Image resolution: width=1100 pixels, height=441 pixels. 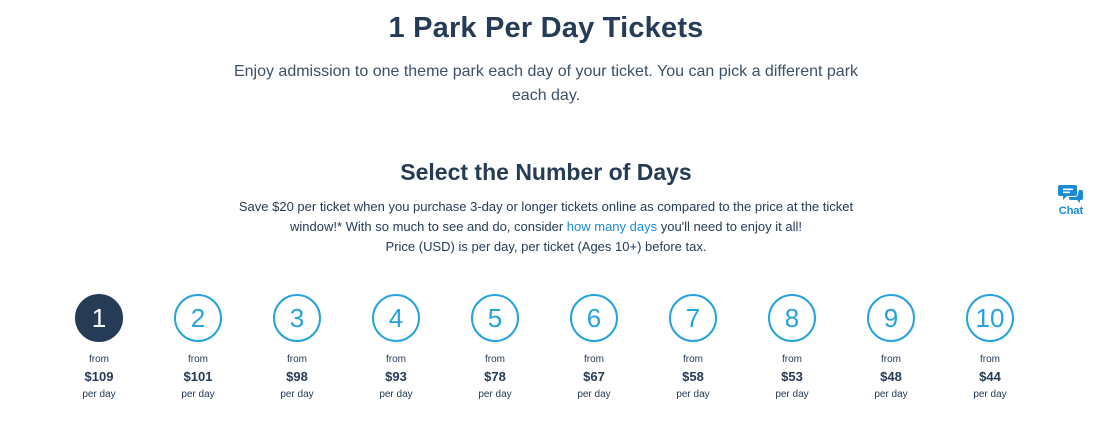 I want to click on day-option-9: 9 from $48 per day, so click(x=891, y=351).